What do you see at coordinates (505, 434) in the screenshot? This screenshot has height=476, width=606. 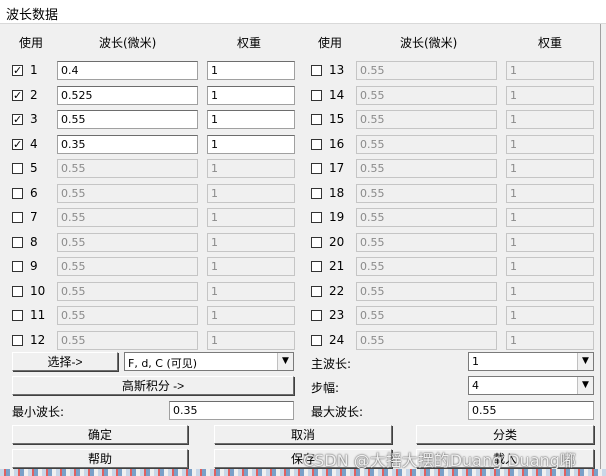 I see `sort-button: 分类` at bounding box center [505, 434].